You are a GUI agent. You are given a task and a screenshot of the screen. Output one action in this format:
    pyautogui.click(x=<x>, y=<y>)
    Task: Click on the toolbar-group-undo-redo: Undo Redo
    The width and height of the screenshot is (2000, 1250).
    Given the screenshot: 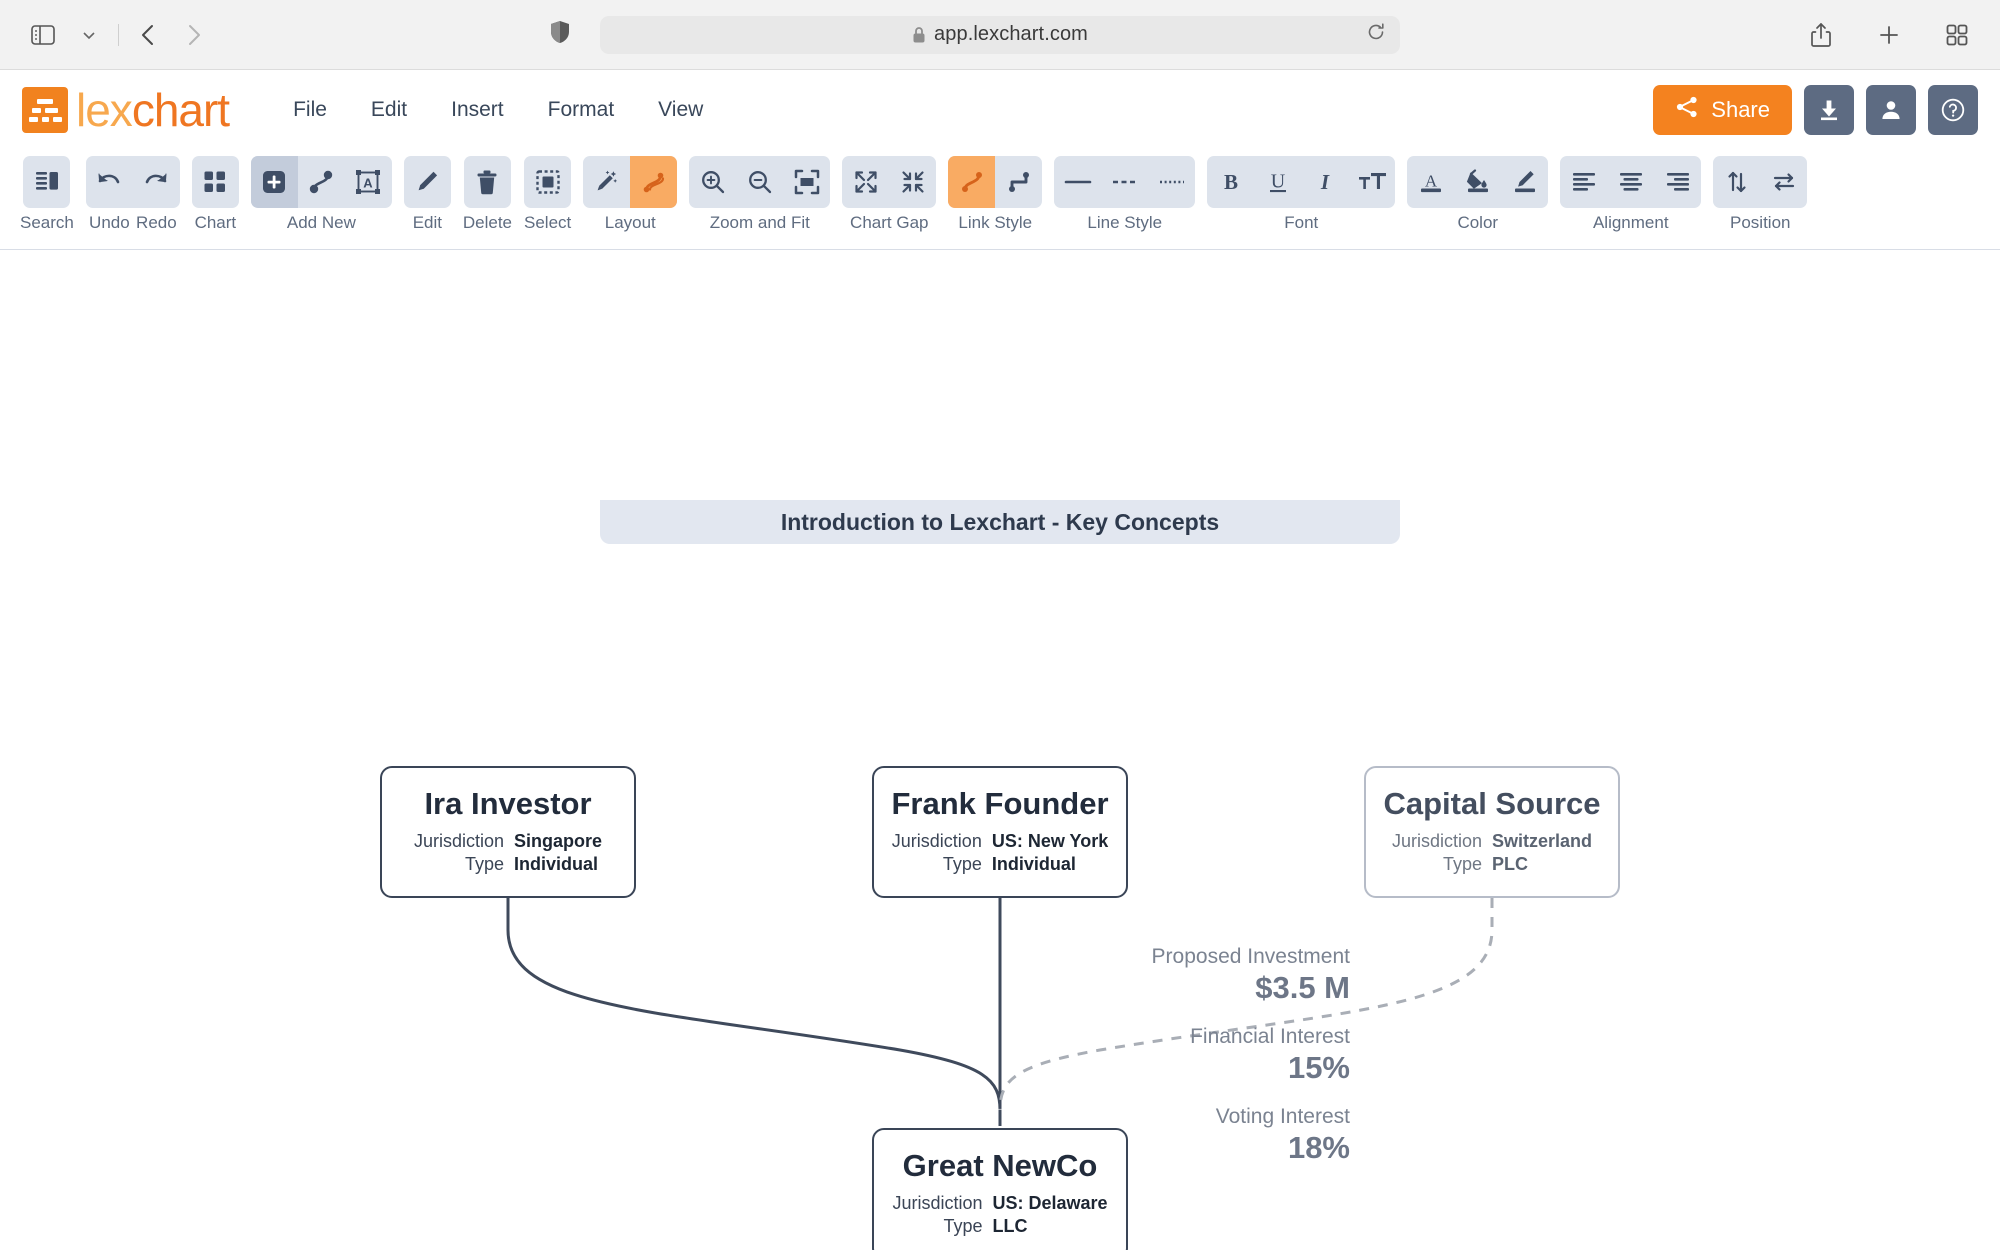 What is the action you would take?
    pyautogui.click(x=132, y=194)
    